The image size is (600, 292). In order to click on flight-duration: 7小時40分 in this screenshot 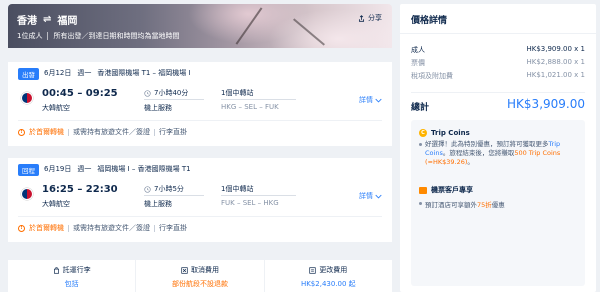, I will do `click(166, 93)`.